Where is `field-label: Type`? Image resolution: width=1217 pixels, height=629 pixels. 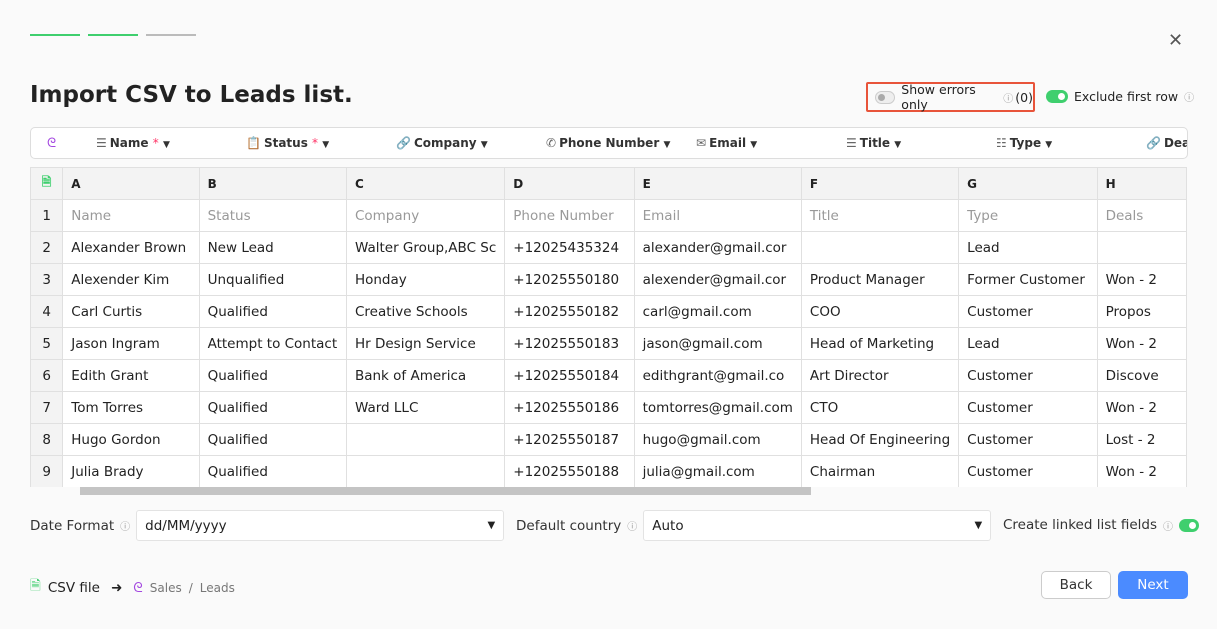
field-label: Type is located at coordinates (1025, 143).